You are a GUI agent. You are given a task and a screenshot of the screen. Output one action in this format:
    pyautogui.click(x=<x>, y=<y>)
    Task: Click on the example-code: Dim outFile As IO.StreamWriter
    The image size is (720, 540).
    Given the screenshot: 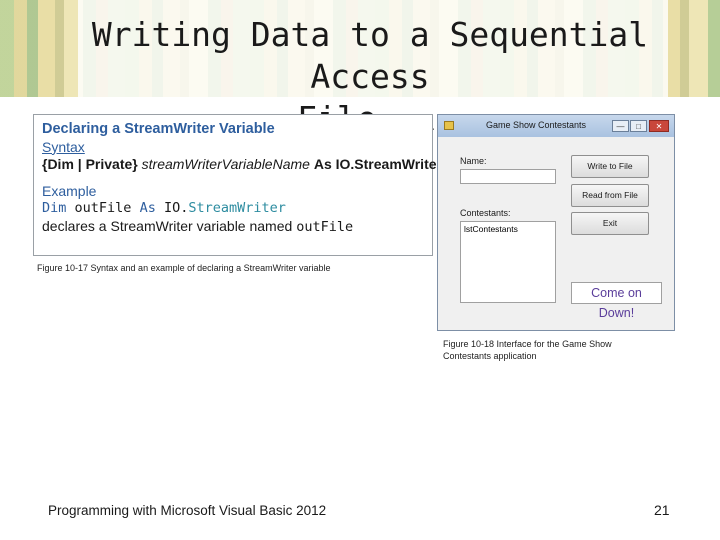 What is the action you would take?
    pyautogui.click(x=233, y=209)
    